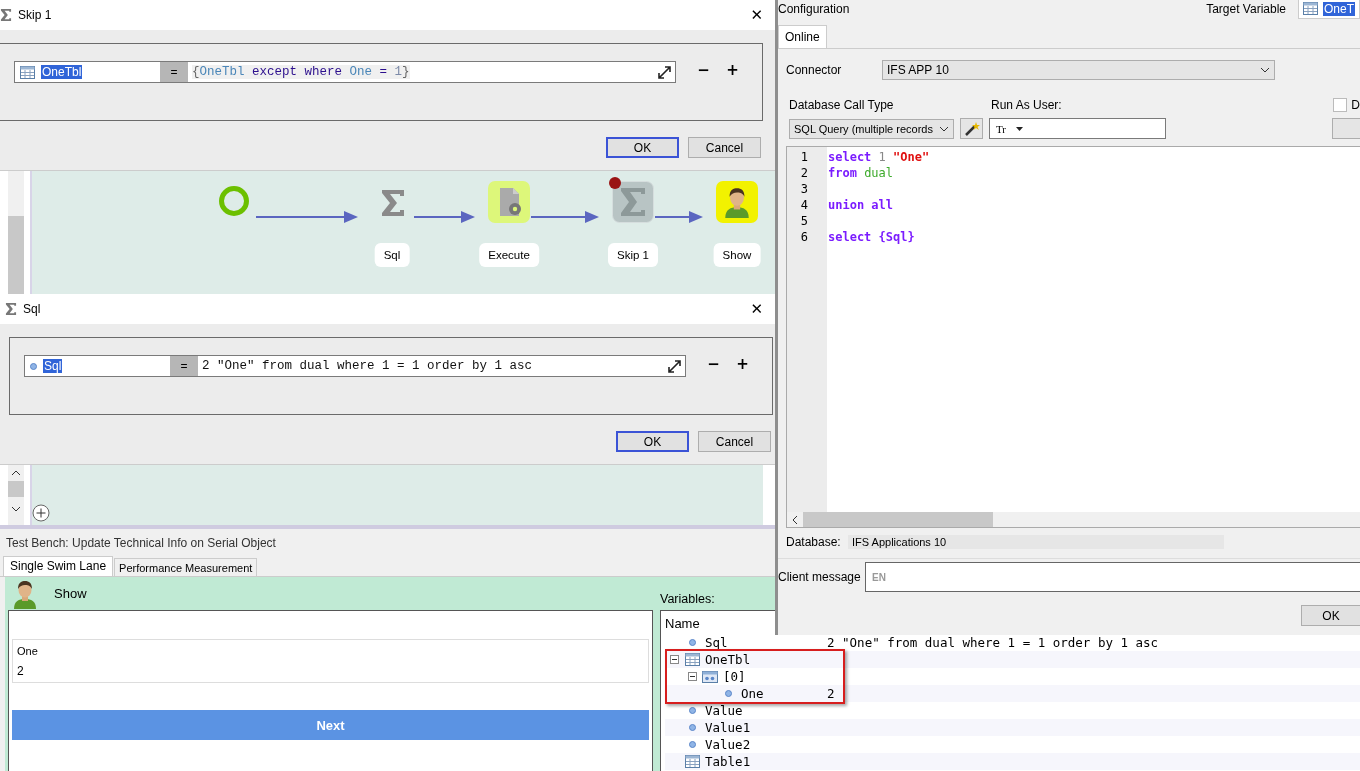 The width and height of the screenshot is (1360, 771). I want to click on form-field: One 2, so click(330, 661).